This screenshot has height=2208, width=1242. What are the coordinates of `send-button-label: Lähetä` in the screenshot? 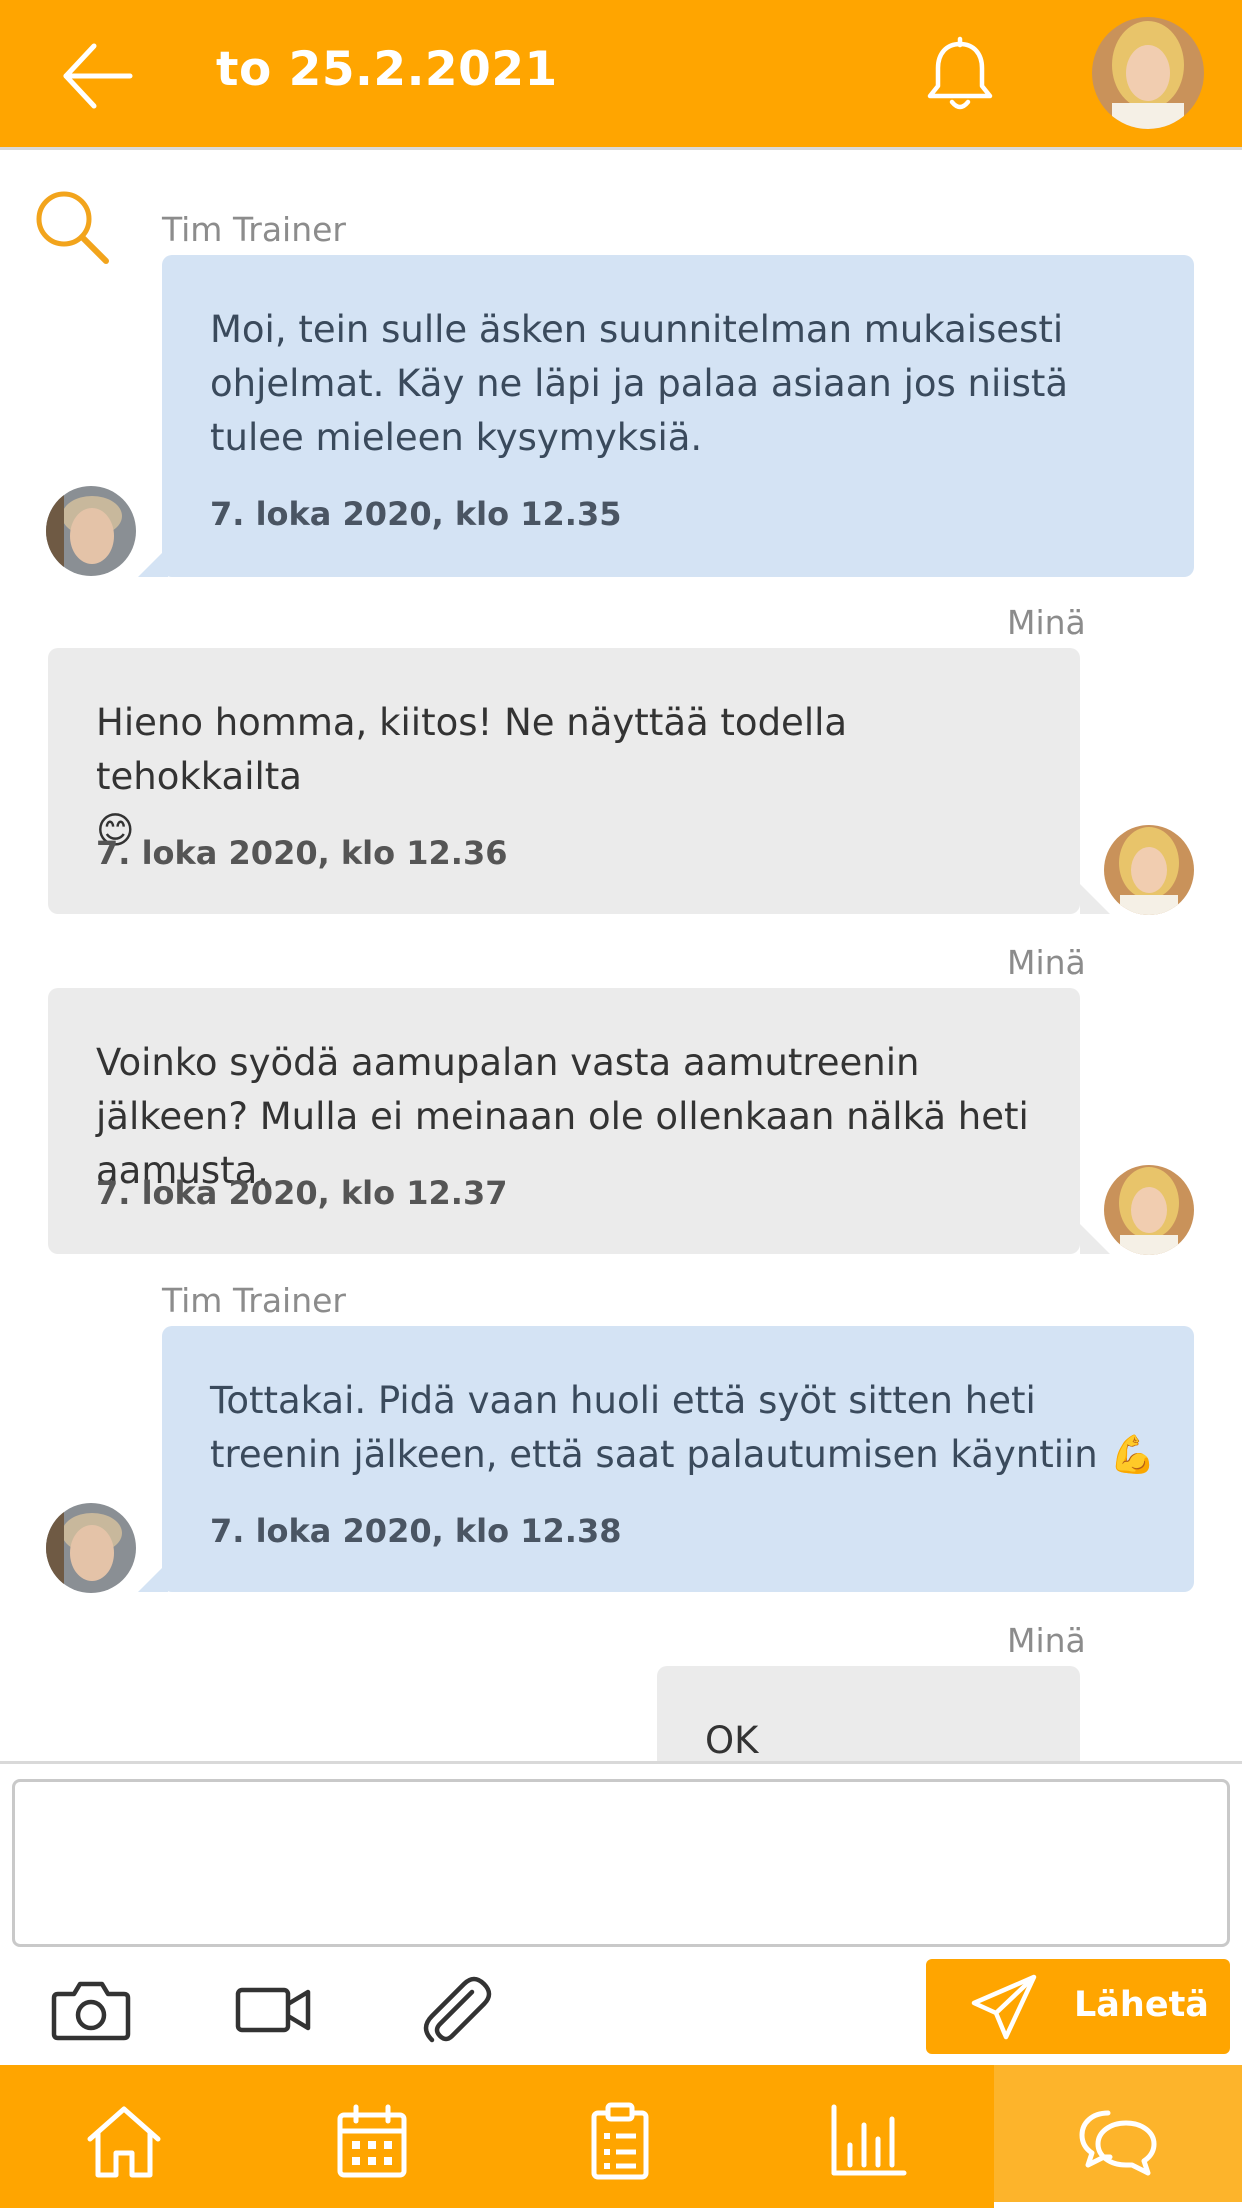 It's located at (1141, 2005).